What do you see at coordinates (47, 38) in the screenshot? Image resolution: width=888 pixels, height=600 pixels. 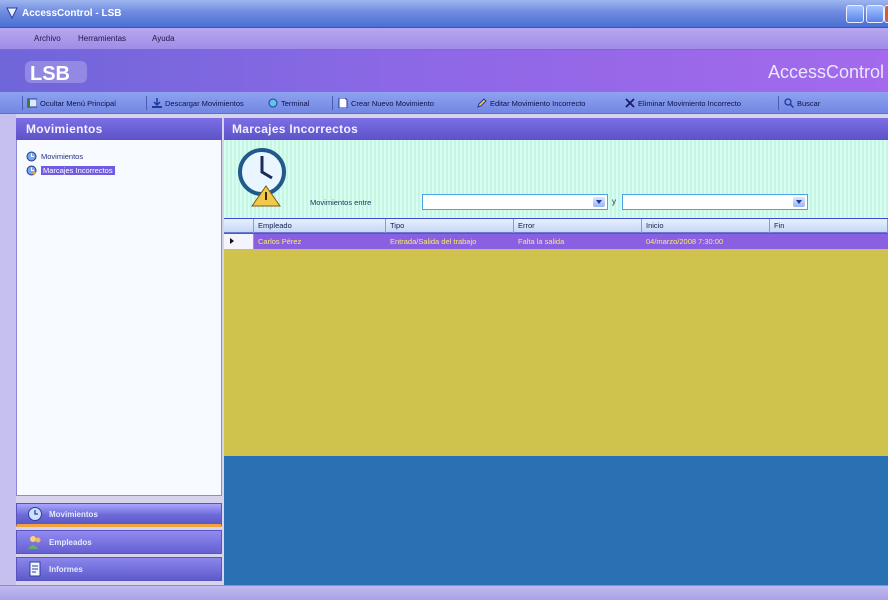 I see `menu-archivo: Archivo` at bounding box center [47, 38].